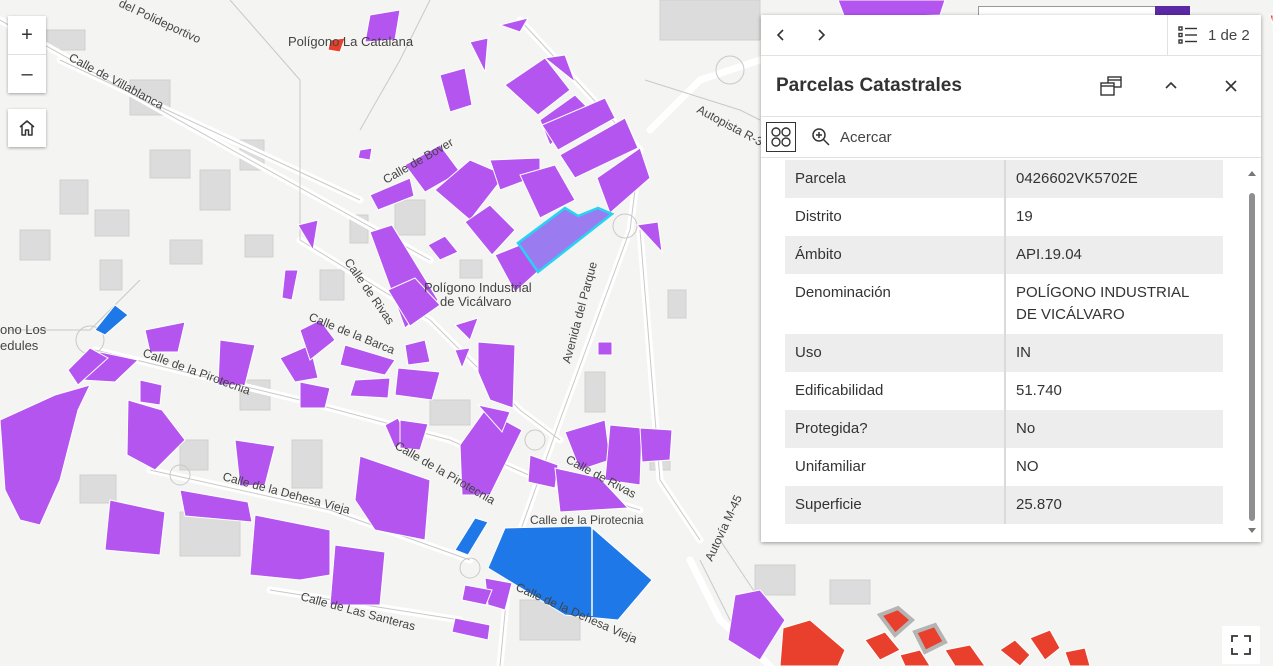  I want to click on fullscreen-icon, so click(1241, 645).